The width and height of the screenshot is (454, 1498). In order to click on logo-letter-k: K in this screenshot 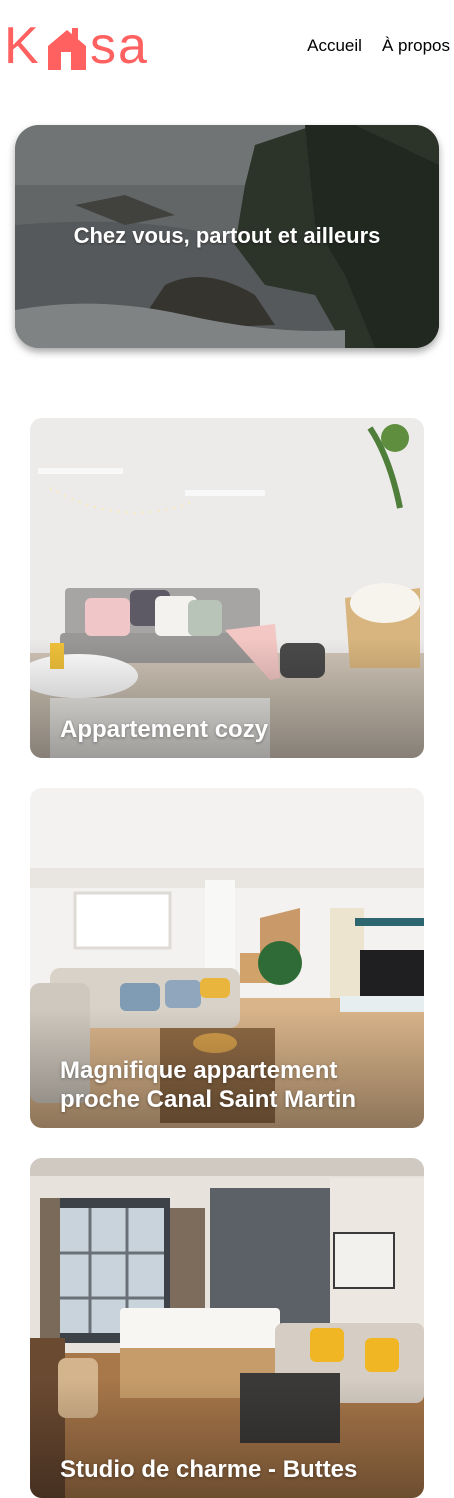, I will do `click(22, 46)`.